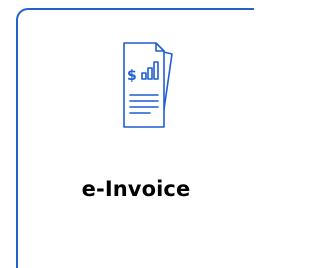 Image resolution: width=320 pixels, height=268 pixels. Describe the element at coordinates (144, 85) in the screenshot. I see `invoice-document-icon: $` at that location.